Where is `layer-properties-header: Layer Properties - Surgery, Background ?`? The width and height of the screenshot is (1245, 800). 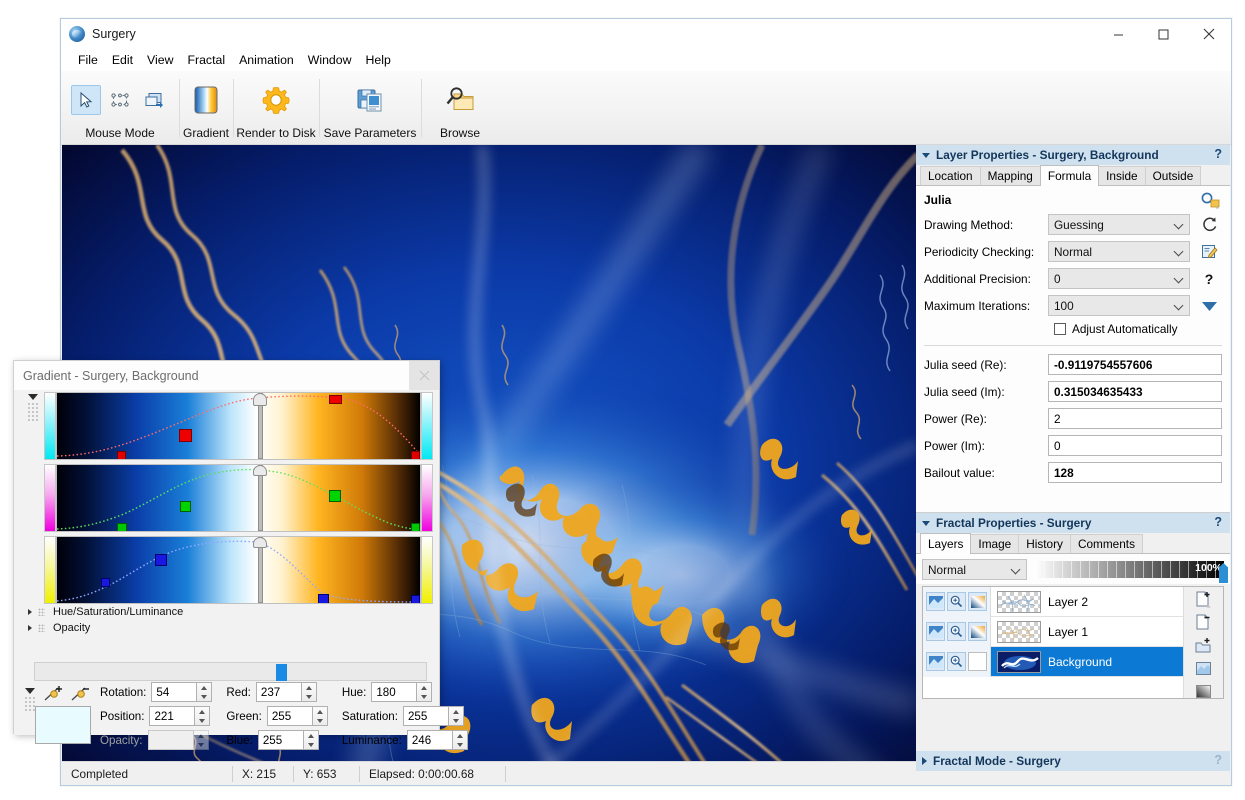 layer-properties-header: Layer Properties - Surgery, Background ? is located at coordinates (1073, 155).